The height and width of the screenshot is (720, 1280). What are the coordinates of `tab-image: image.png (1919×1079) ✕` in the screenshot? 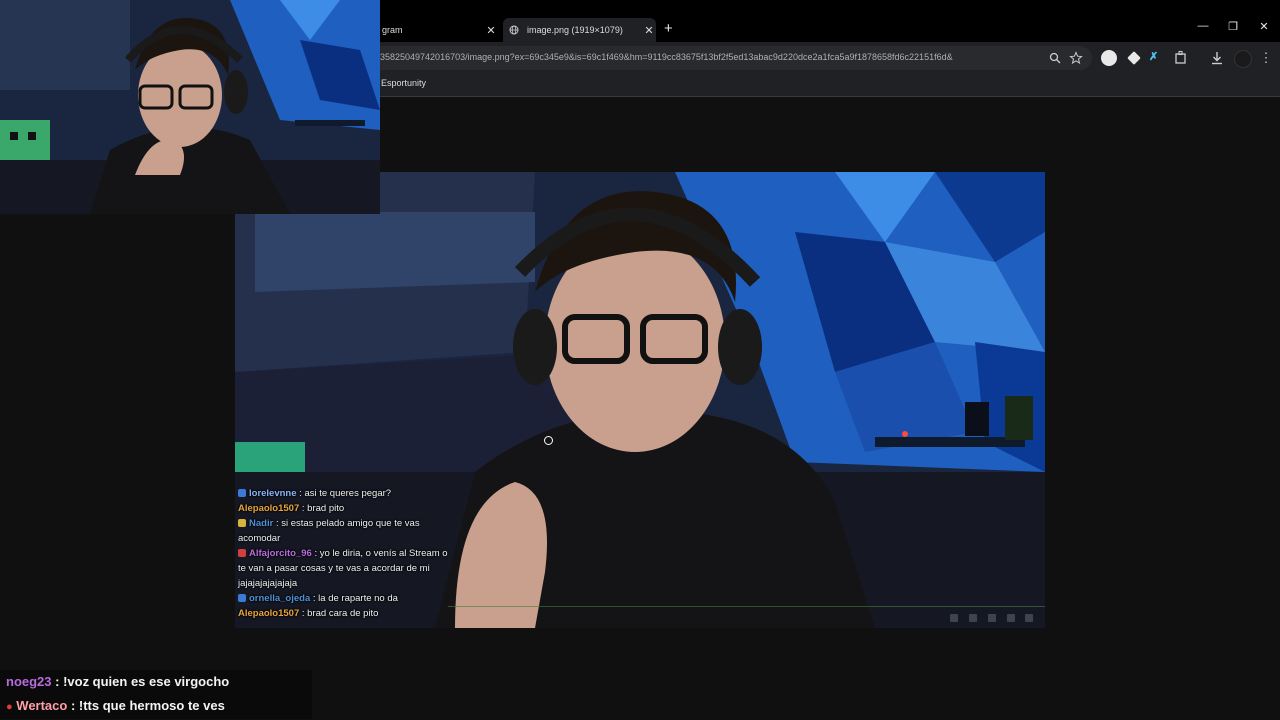 It's located at (579, 30).